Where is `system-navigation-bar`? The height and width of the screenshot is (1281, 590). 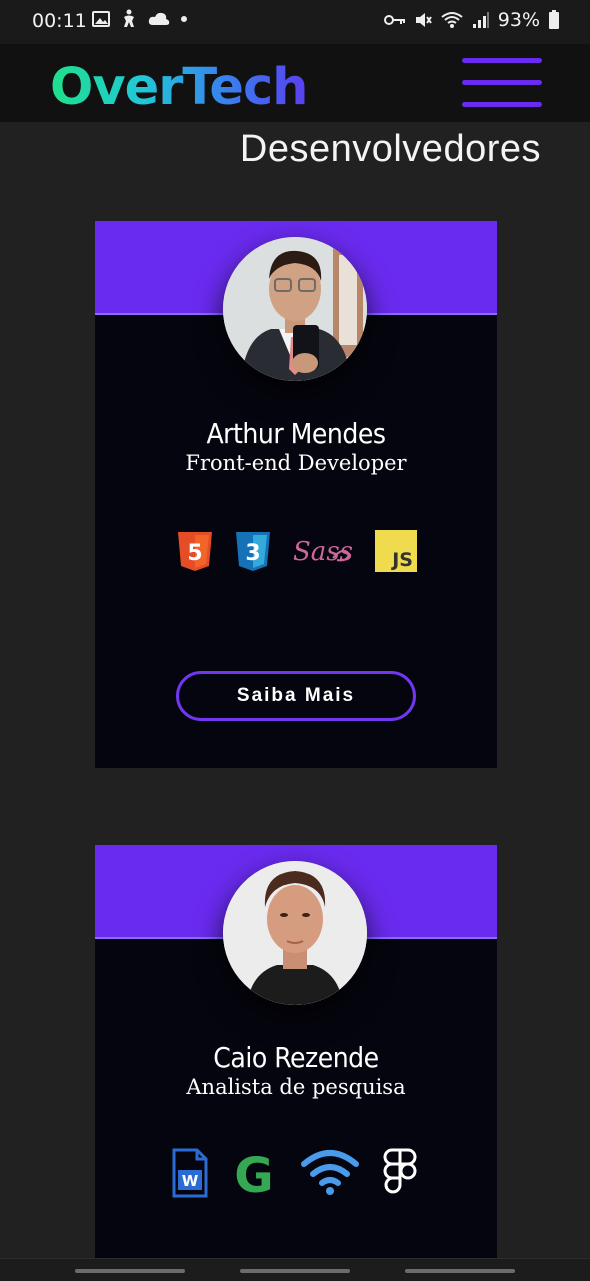 system-navigation-bar is located at coordinates (295, 1269).